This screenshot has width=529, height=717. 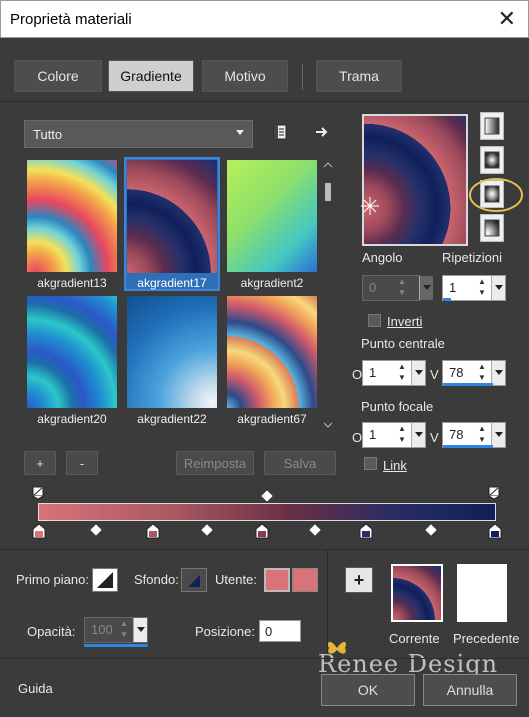 I want to click on window-title: Proprietà materiali, so click(x=71, y=19).